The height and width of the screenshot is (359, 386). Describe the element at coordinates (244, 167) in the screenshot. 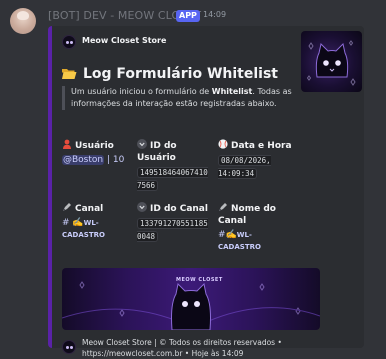

I see `datetime-code: 08/08/2026, 14:09:34` at that location.